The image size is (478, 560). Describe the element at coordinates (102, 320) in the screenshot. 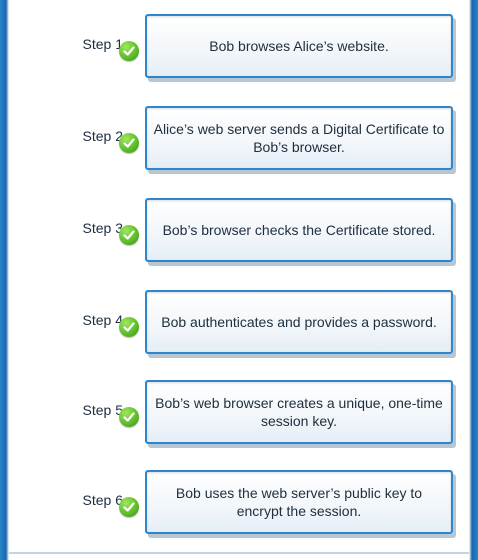

I see `step-label: Step 4` at that location.